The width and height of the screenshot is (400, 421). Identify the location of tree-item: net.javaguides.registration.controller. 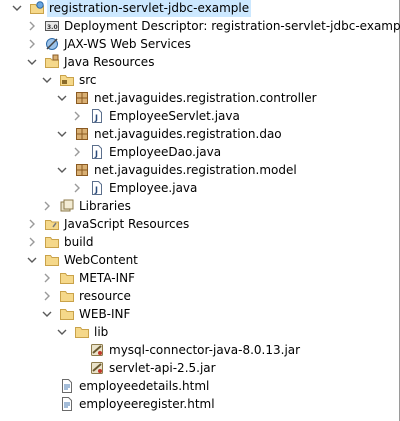
(199, 98).